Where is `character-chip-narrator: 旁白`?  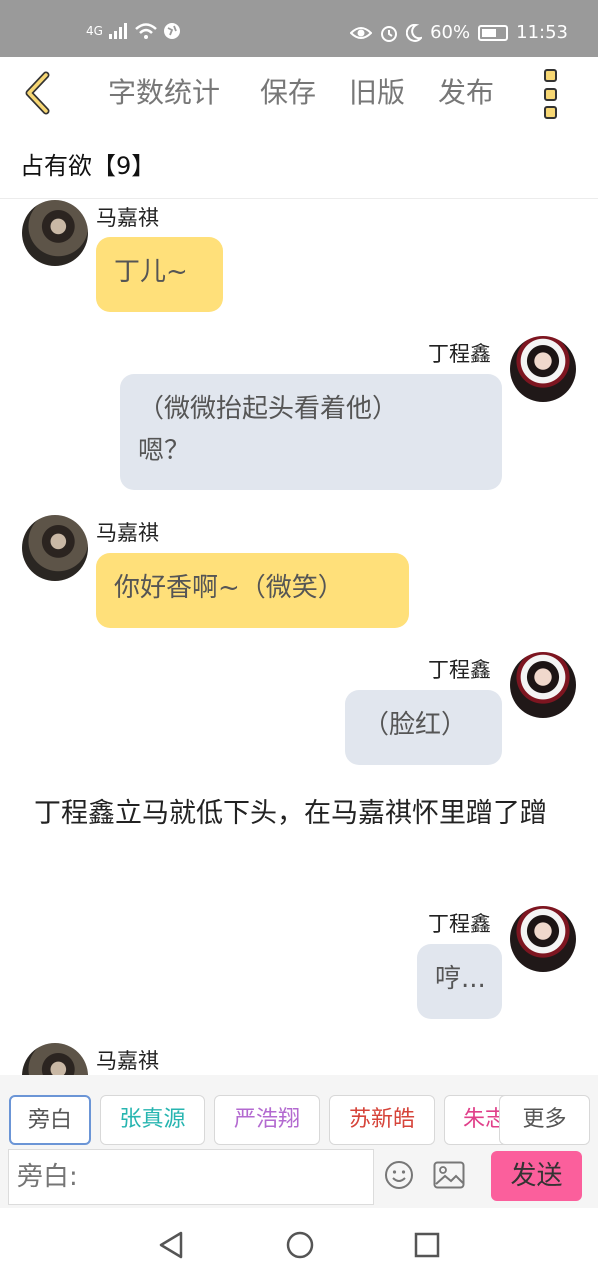
character-chip-narrator: 旁白 is located at coordinates (50, 1120).